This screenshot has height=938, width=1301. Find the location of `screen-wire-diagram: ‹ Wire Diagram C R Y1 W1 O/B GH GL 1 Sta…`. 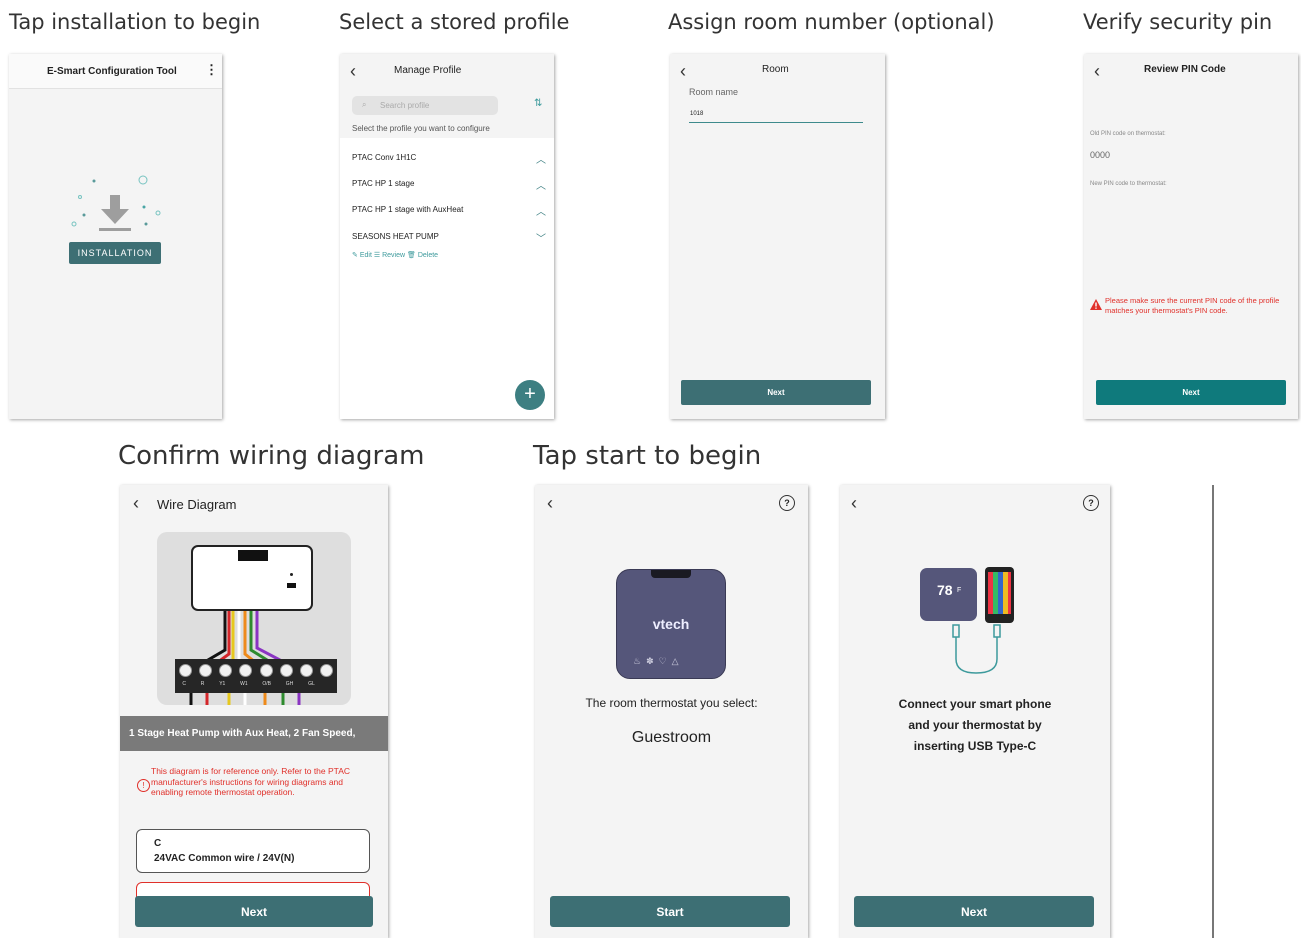

screen-wire-diagram: ‹ Wire Diagram C R Y1 W1 O/B GH GL 1 Sta… is located at coordinates (254, 711).